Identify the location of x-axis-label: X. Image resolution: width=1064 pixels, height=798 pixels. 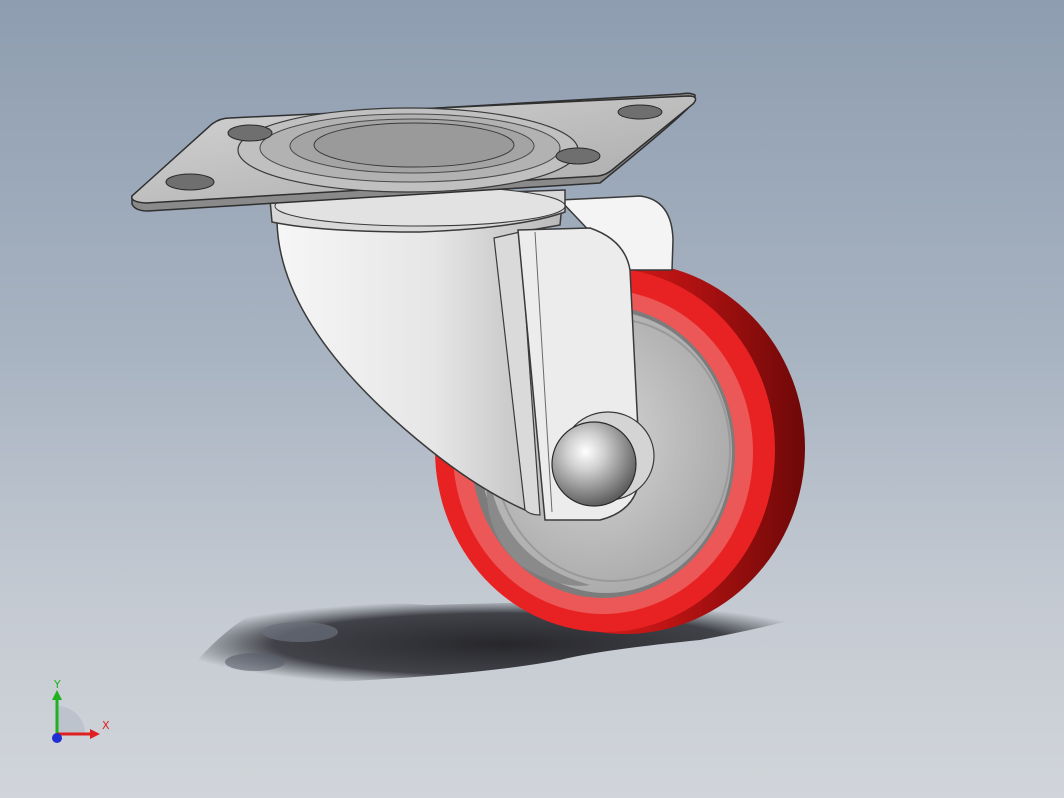
(106, 725).